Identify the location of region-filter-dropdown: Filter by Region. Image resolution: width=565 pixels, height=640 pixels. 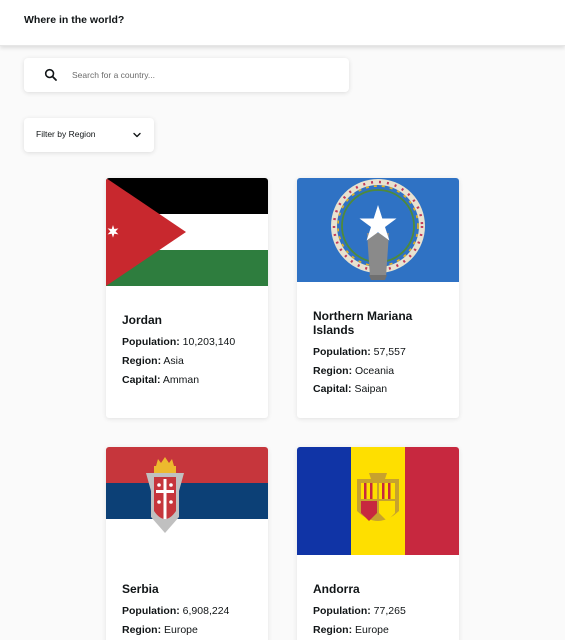
(89, 135).